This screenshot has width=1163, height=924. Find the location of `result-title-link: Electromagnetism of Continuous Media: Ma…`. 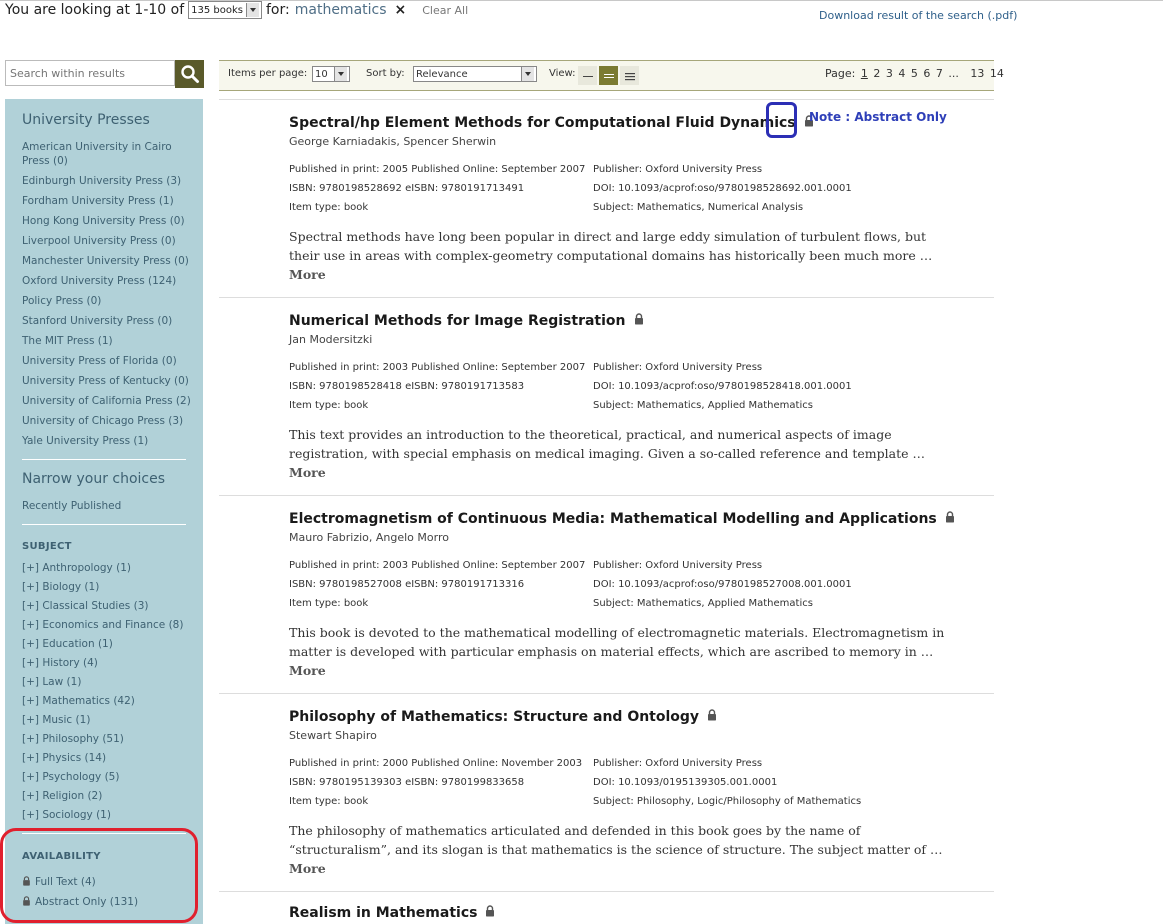

result-title-link: Electromagnetism of Continuous Media: Ma… is located at coordinates (613, 519).